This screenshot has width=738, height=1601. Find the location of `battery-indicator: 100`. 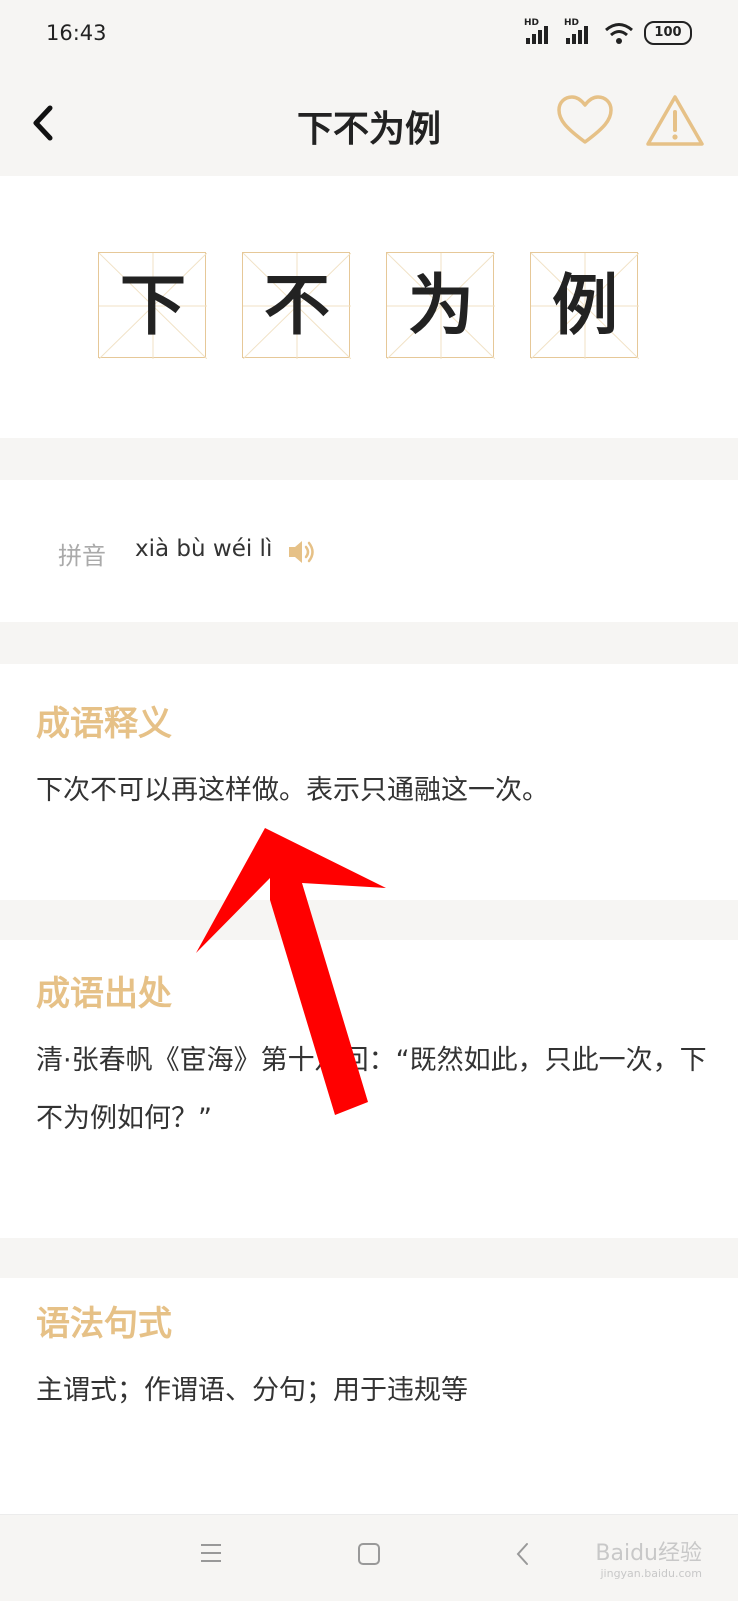

battery-indicator: 100 is located at coordinates (668, 33).